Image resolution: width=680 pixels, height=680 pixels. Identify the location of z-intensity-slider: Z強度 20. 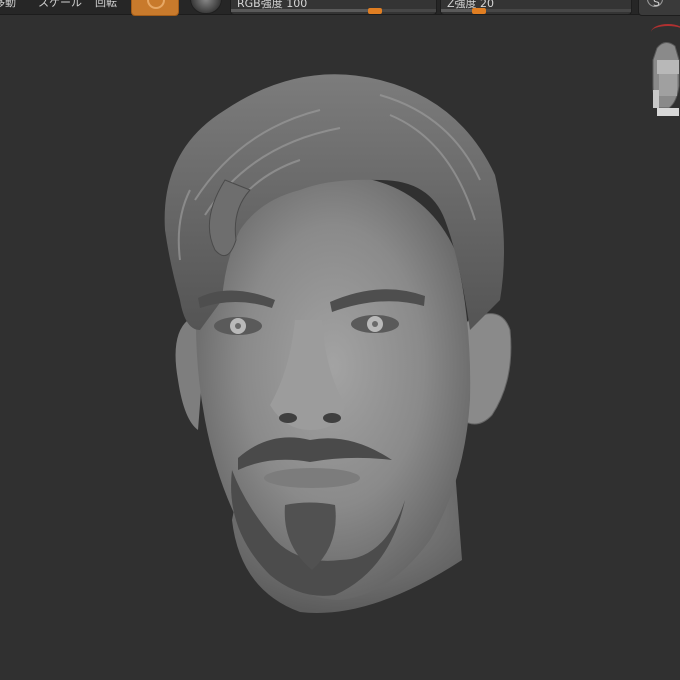
(536, 7).